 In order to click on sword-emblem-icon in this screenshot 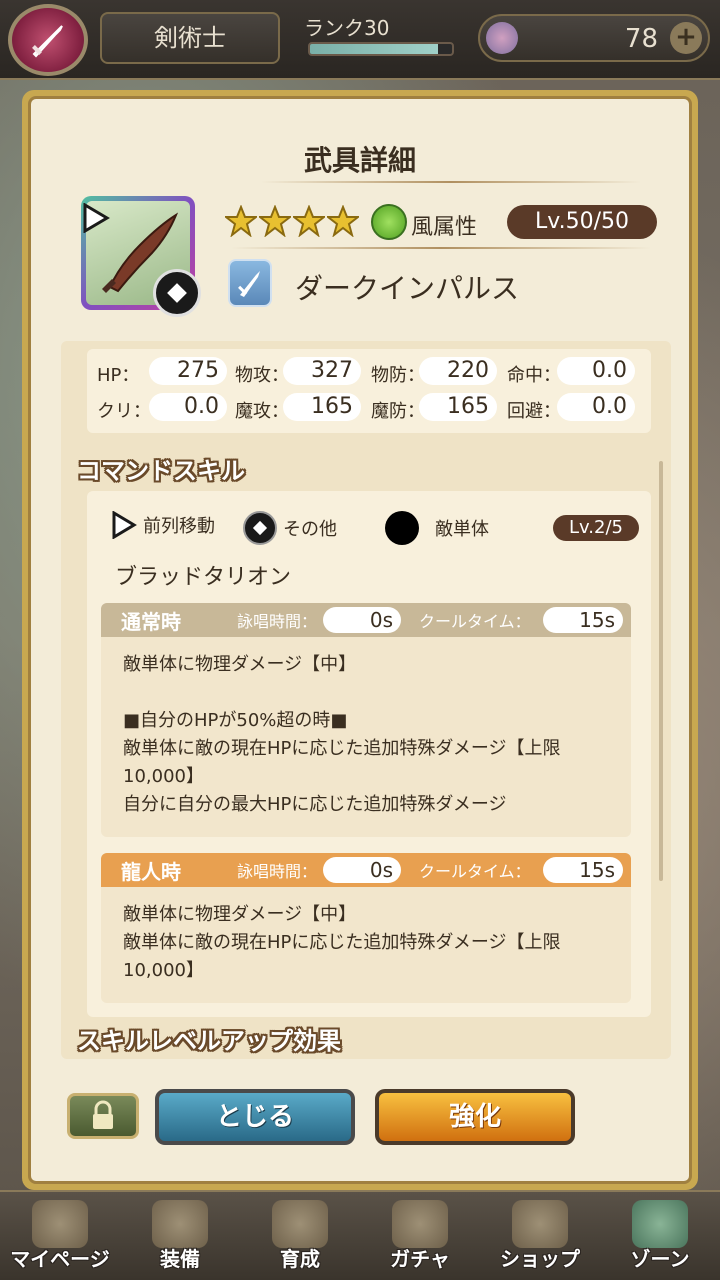, I will do `click(47, 41)`.